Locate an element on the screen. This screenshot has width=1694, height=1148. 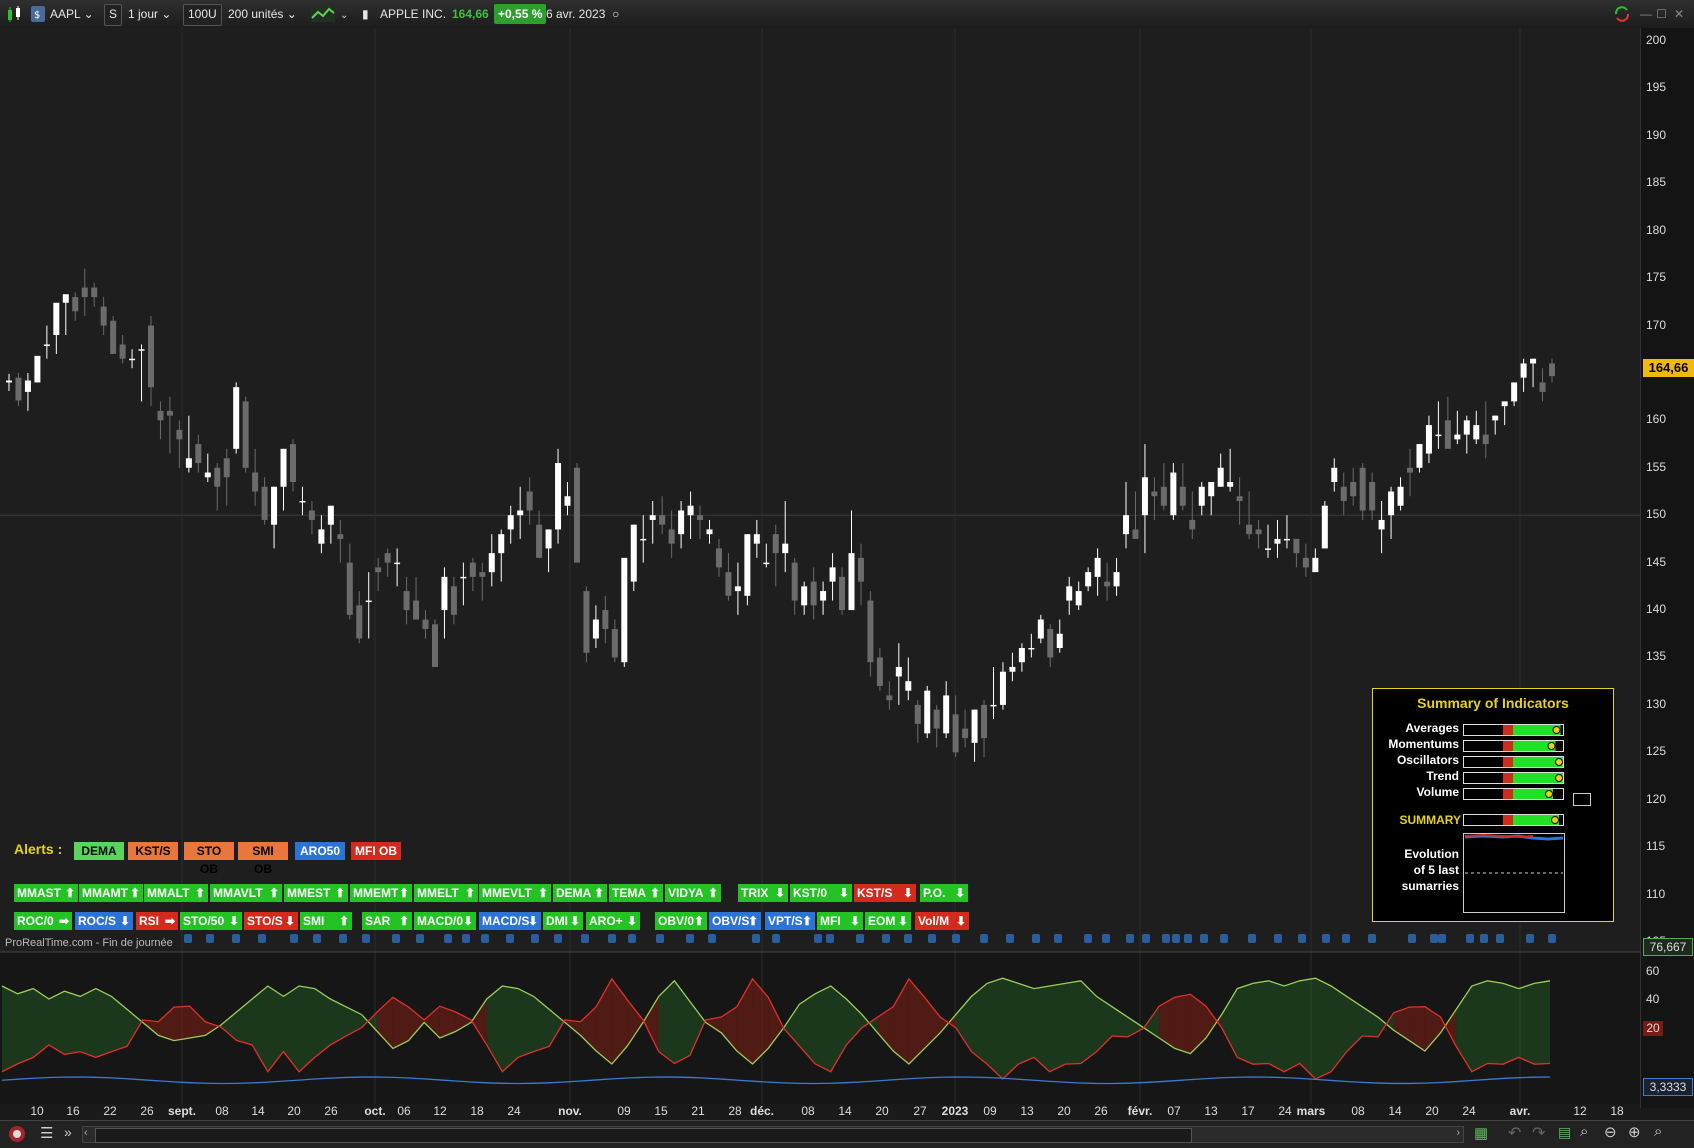
period-selector: 1 jour ⌄ is located at coordinates (149, 14).